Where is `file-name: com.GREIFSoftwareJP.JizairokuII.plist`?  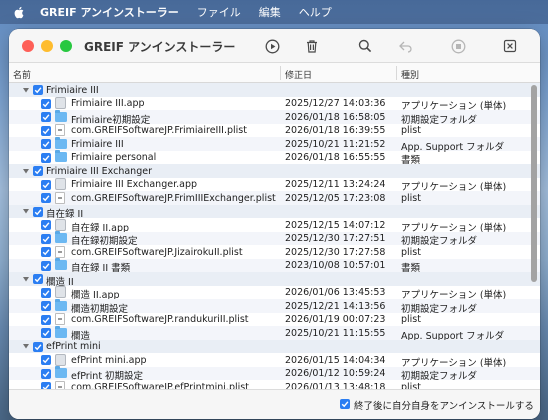 file-name: com.GREIFSoftwareJP.JizairokuII.plist is located at coordinates (157, 252).